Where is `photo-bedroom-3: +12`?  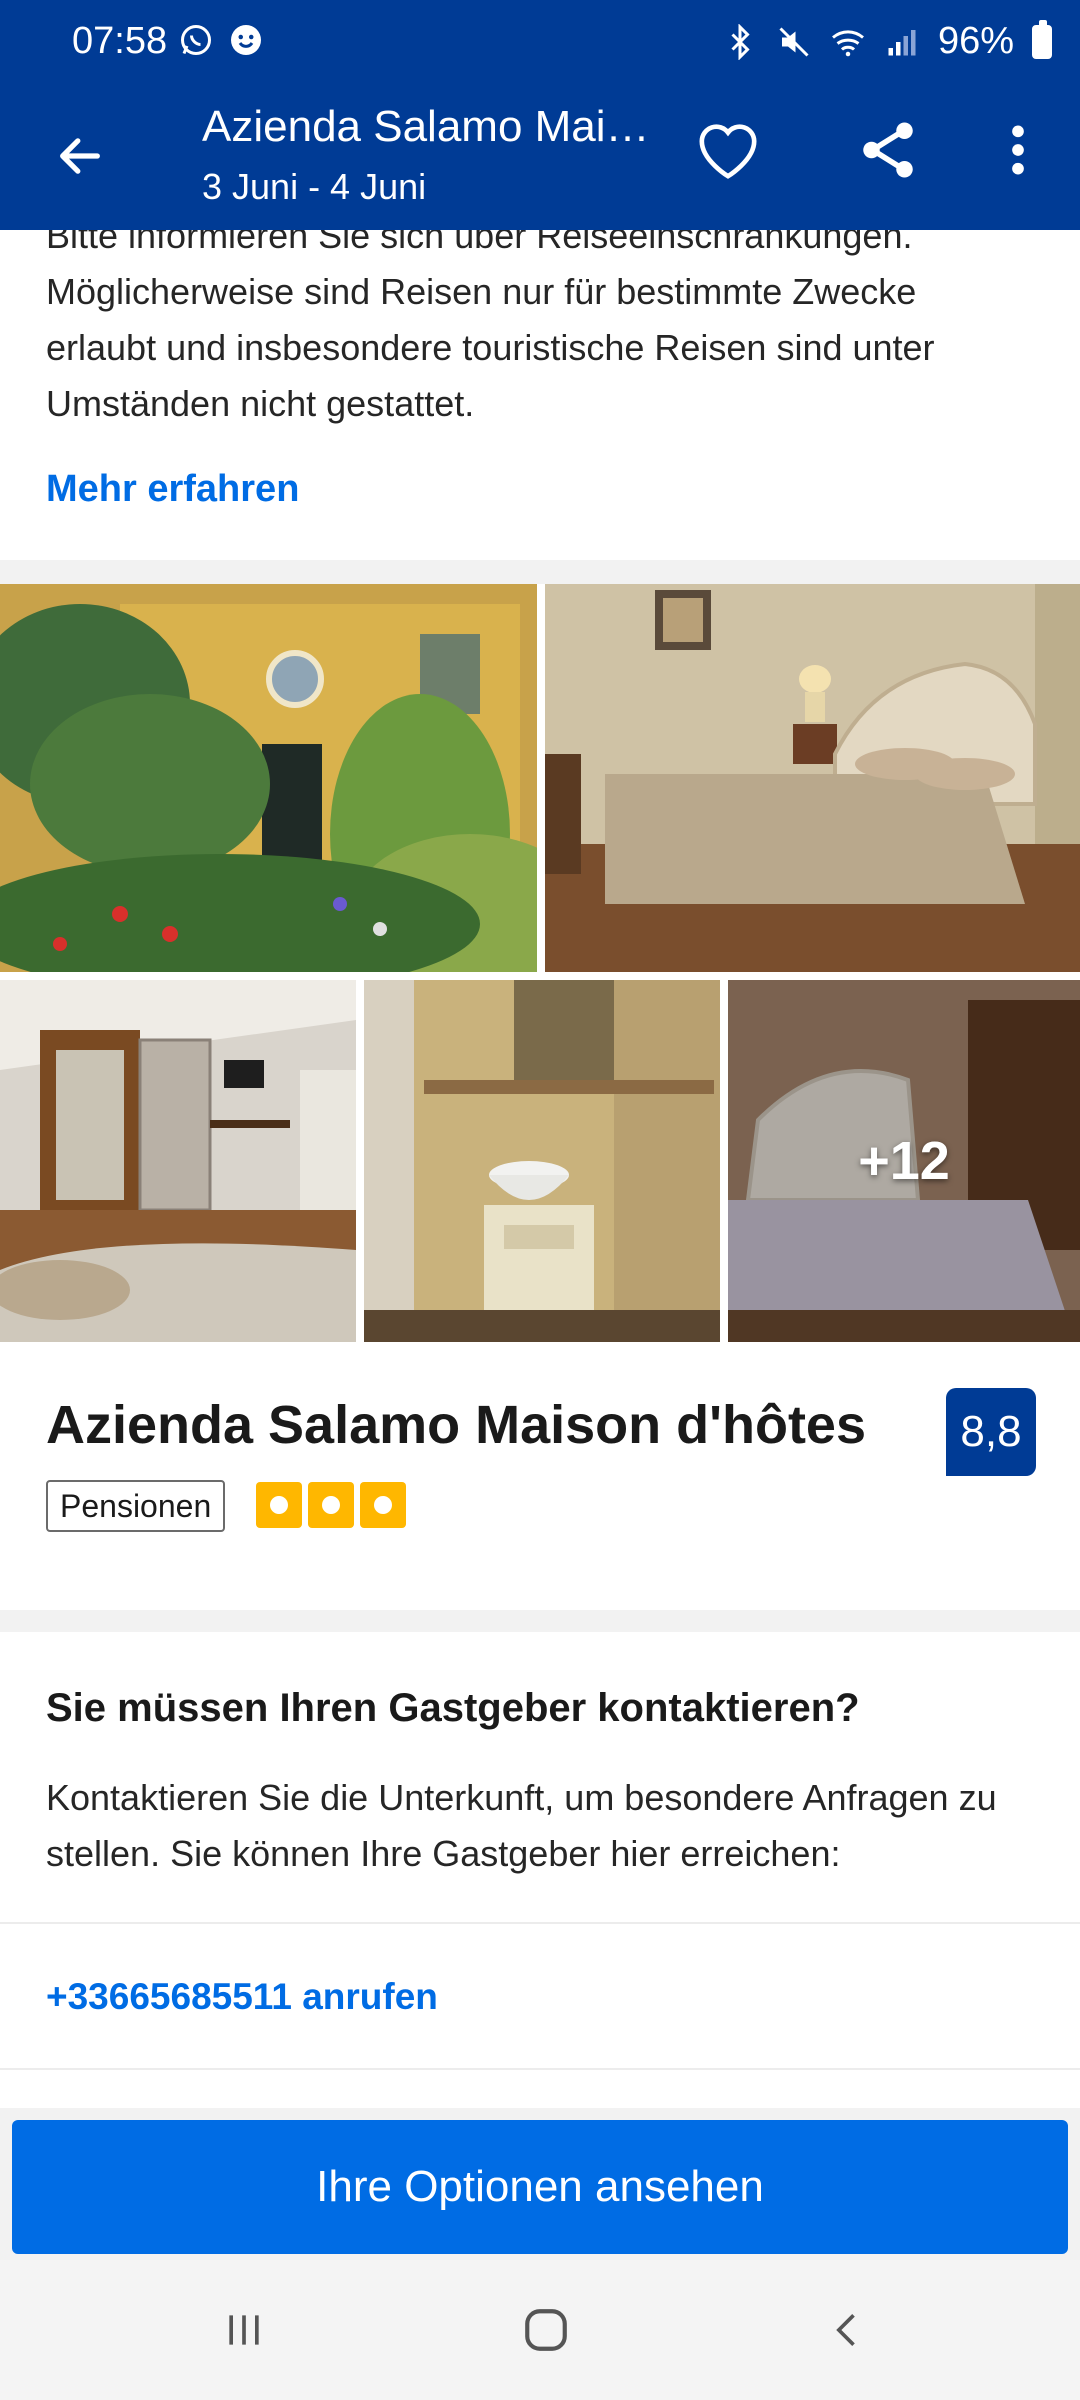 photo-bedroom-3: +12 is located at coordinates (904, 1161).